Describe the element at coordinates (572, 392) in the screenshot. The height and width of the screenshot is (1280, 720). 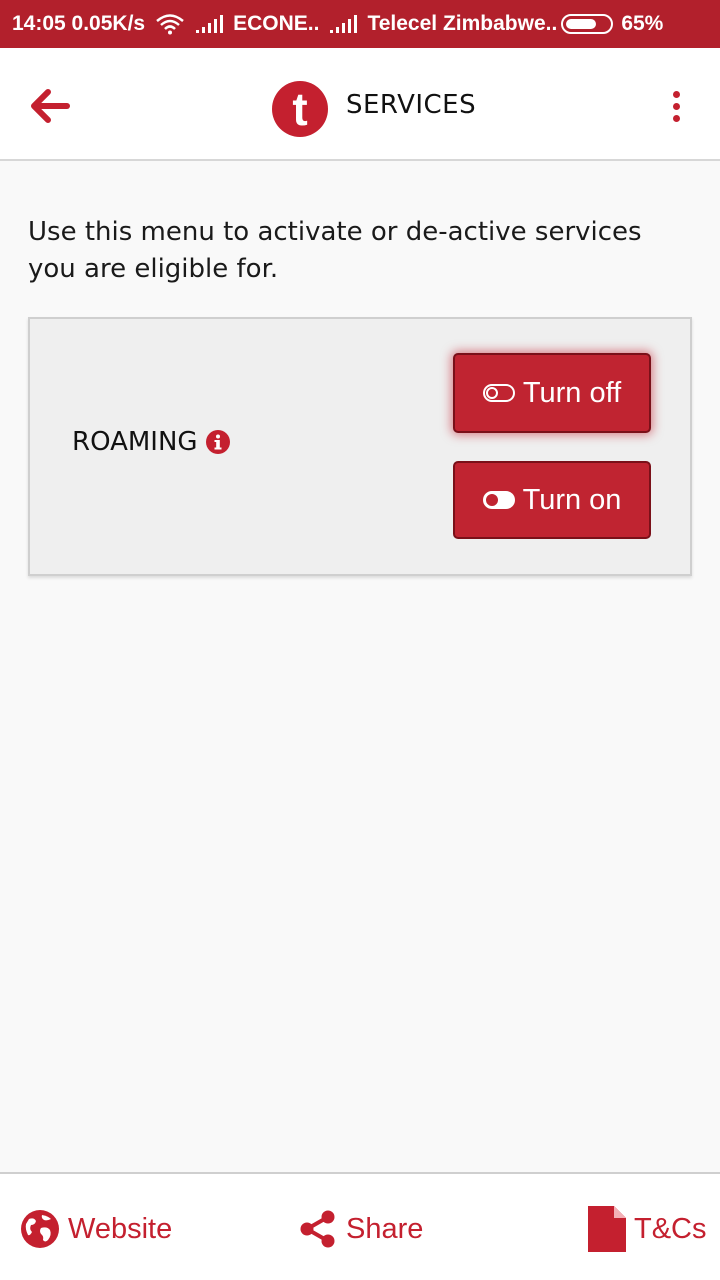
I see `turn-off-label: Turn off` at that location.